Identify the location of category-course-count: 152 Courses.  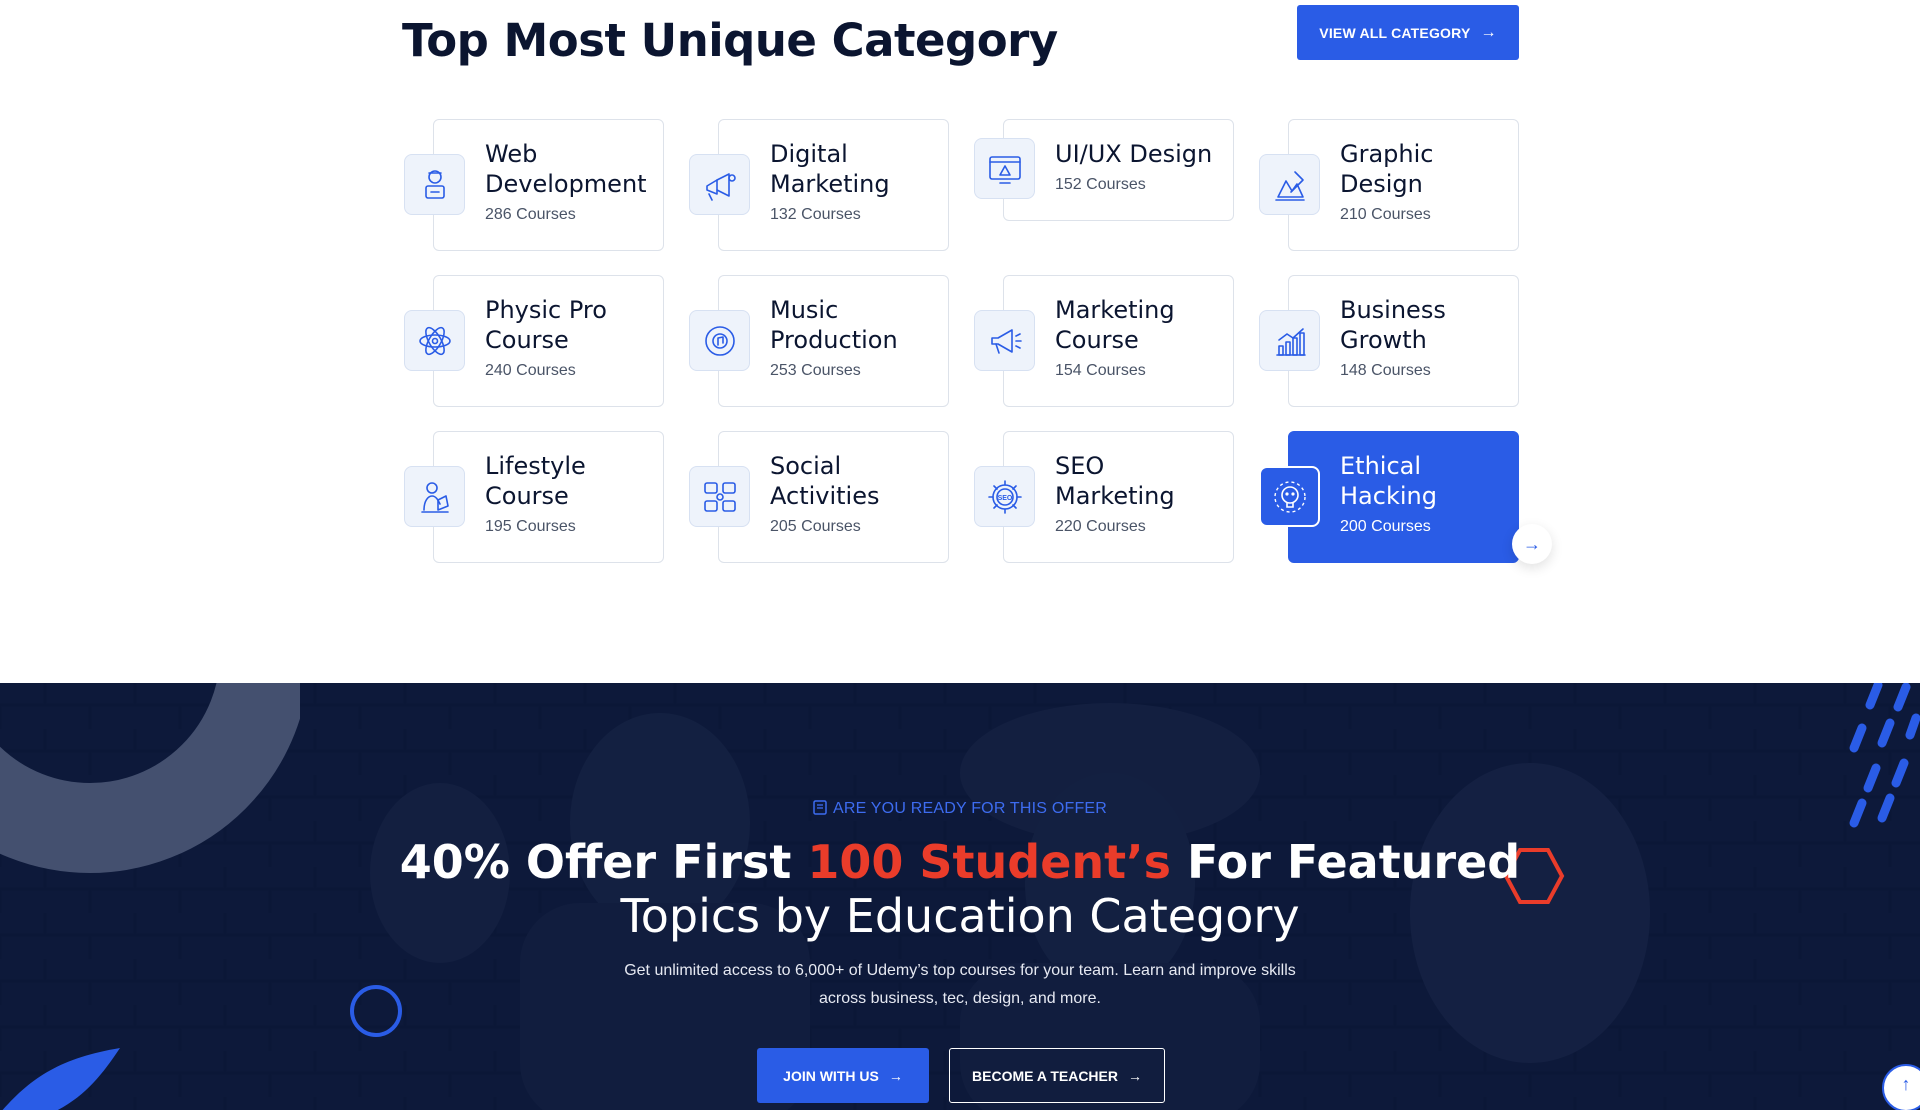
(1100, 184).